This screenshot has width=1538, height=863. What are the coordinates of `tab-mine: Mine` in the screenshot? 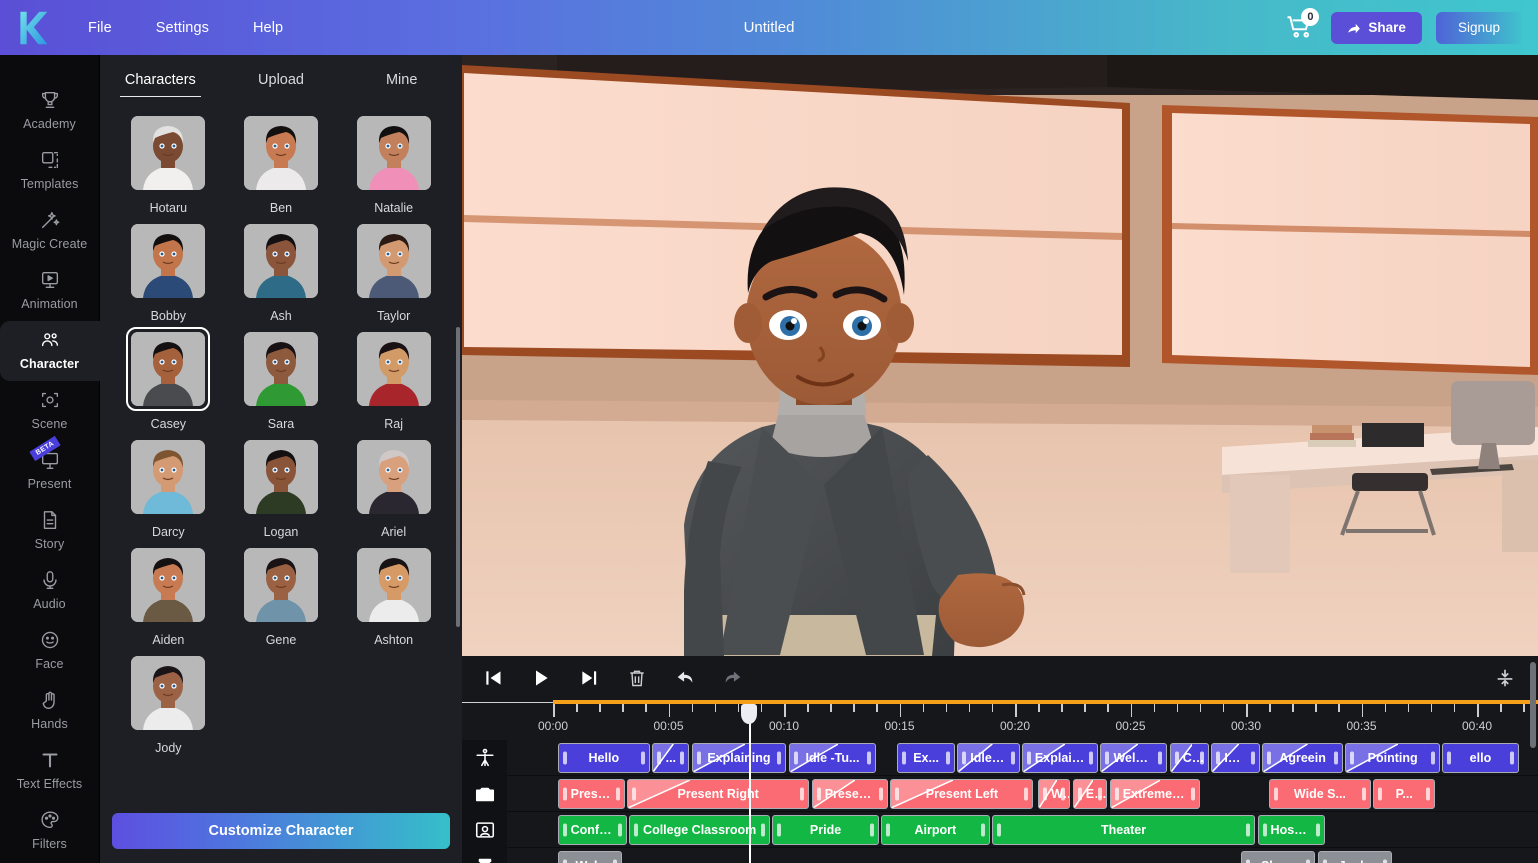 It's located at (401, 84).